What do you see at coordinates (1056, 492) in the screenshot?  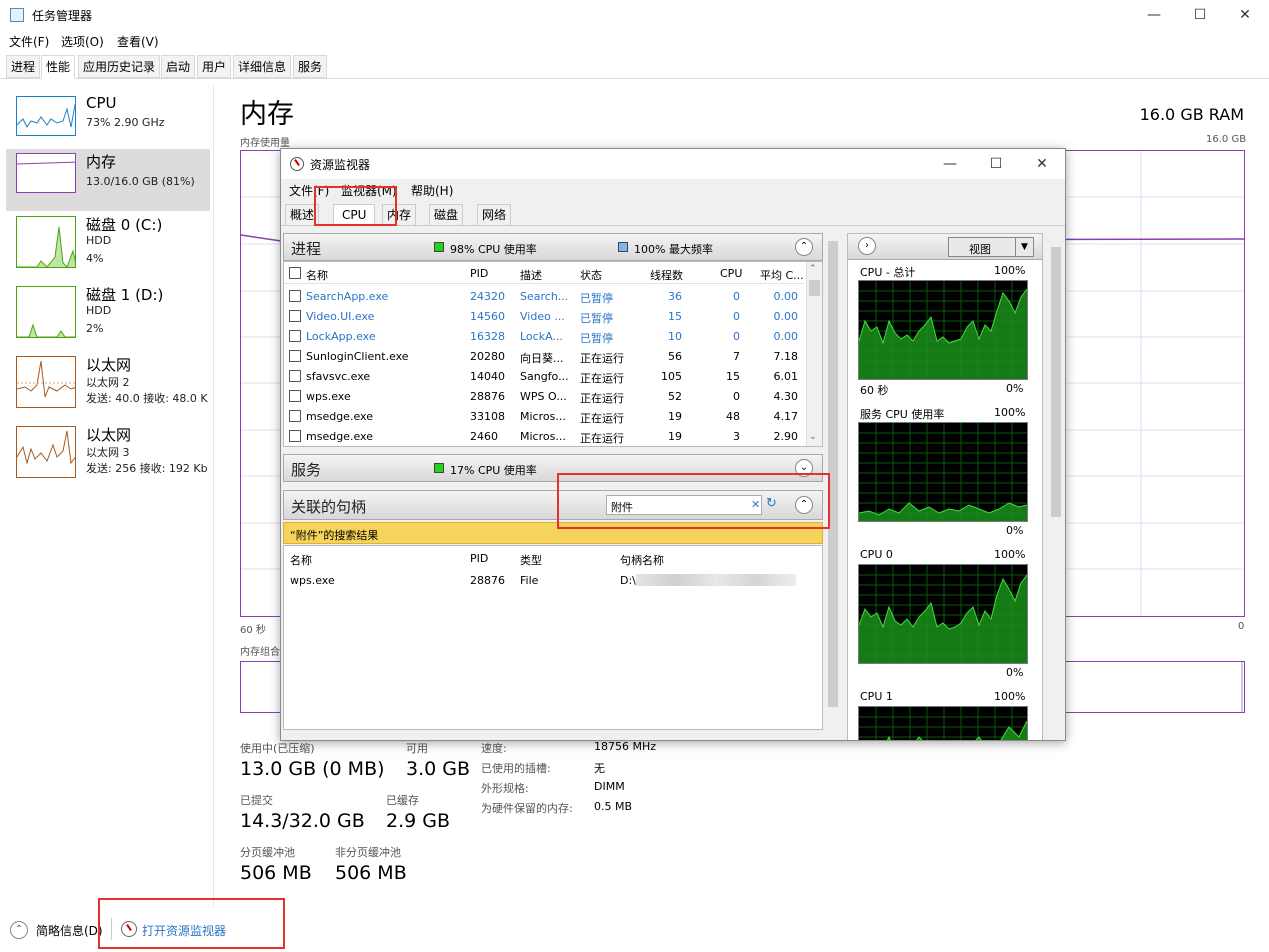 I see `graphs-scrollbar` at bounding box center [1056, 492].